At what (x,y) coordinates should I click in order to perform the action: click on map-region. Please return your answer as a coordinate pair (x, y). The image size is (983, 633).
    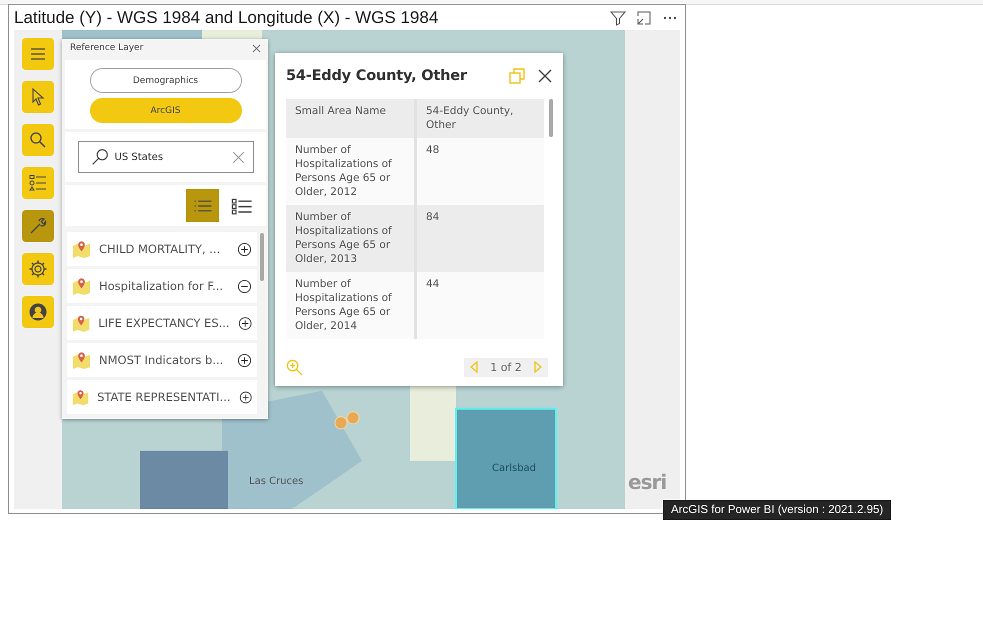
    Looking at the image, I should click on (232, 35).